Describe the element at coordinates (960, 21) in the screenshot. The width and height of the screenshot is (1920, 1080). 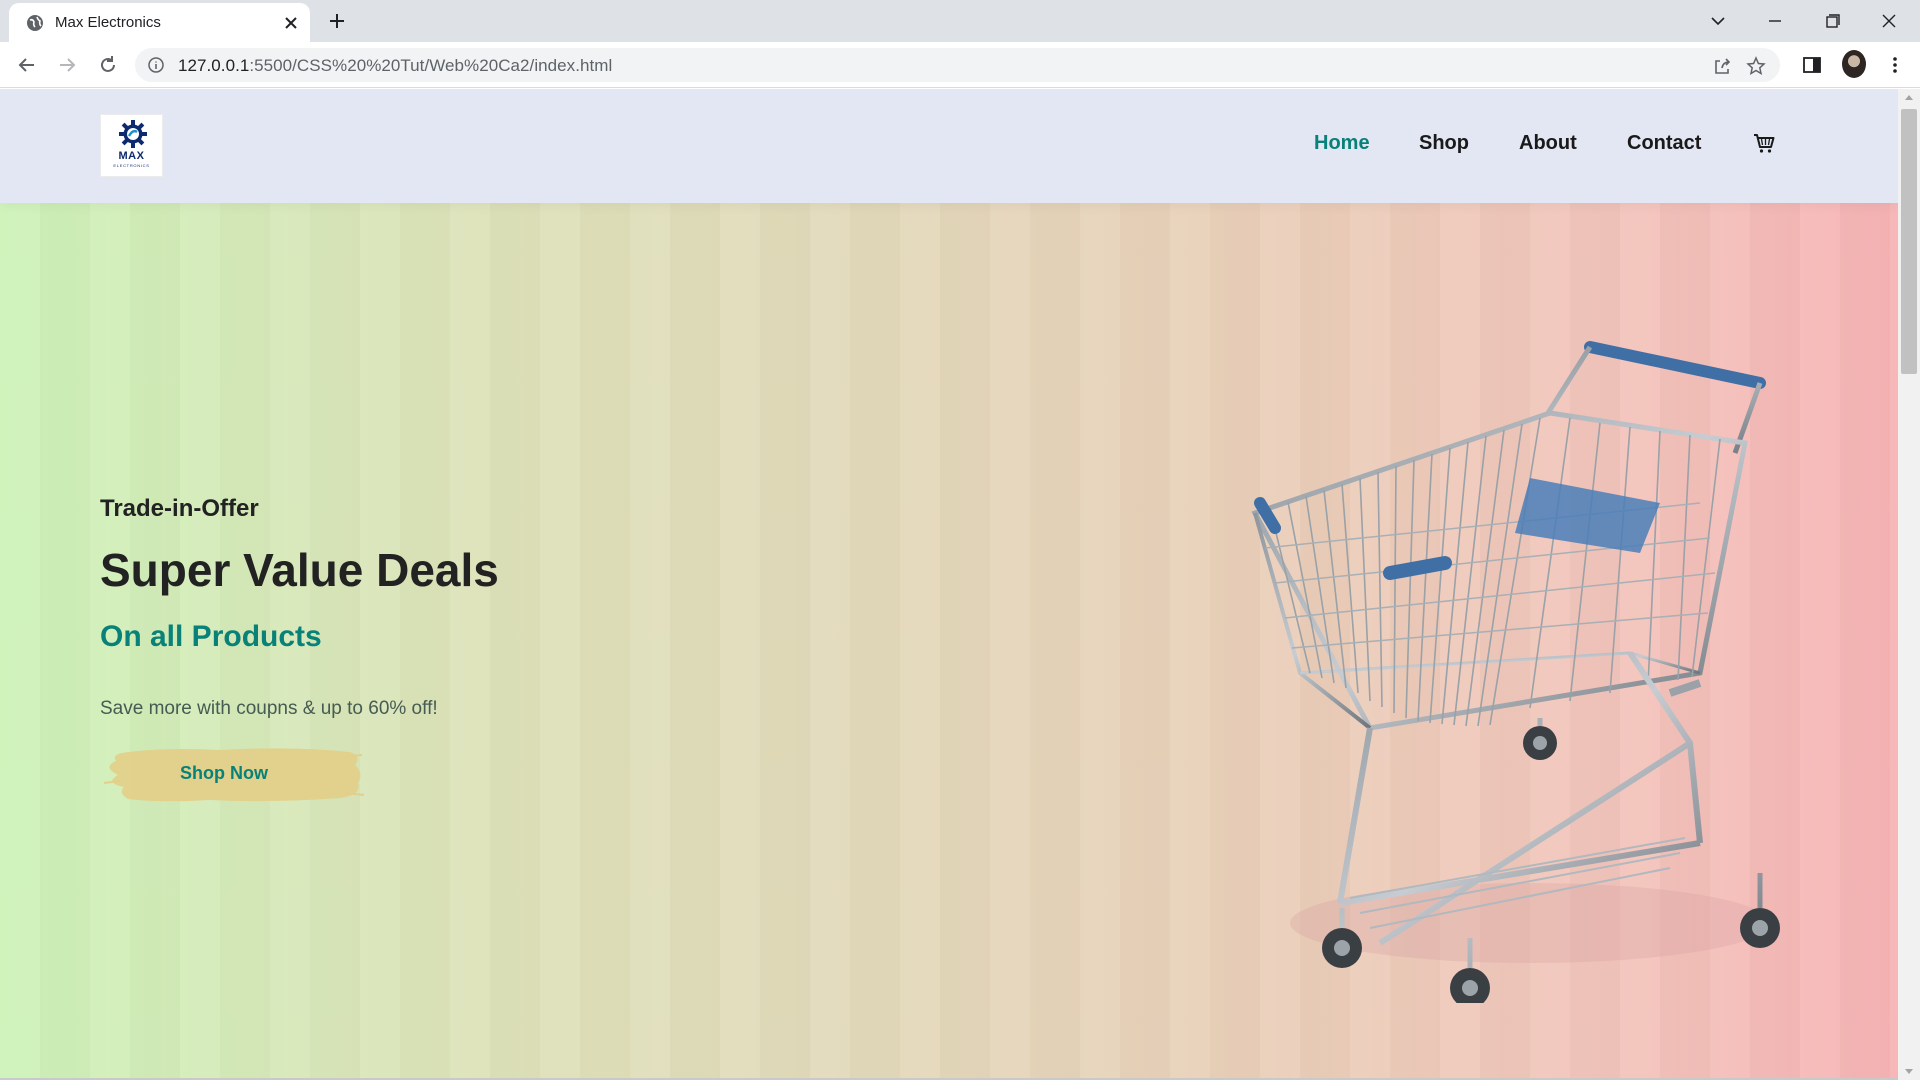
I see `browser-tabstrip: Max Electronics` at that location.